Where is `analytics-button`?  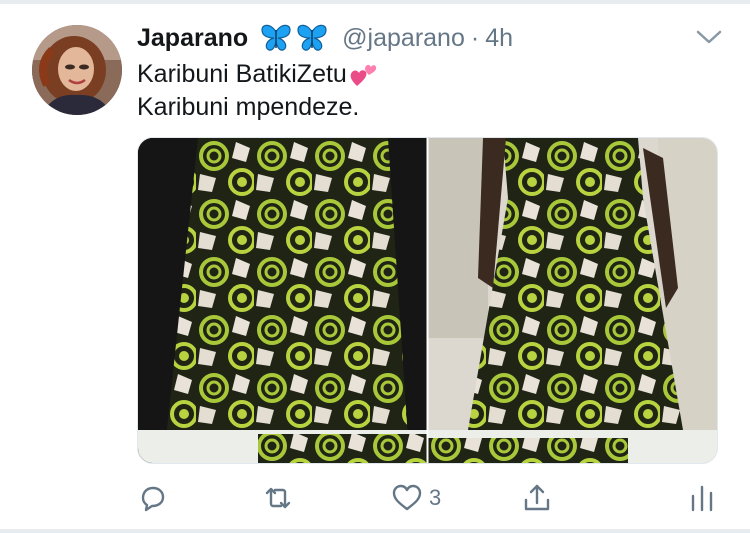 analytics-button is located at coordinates (702, 498).